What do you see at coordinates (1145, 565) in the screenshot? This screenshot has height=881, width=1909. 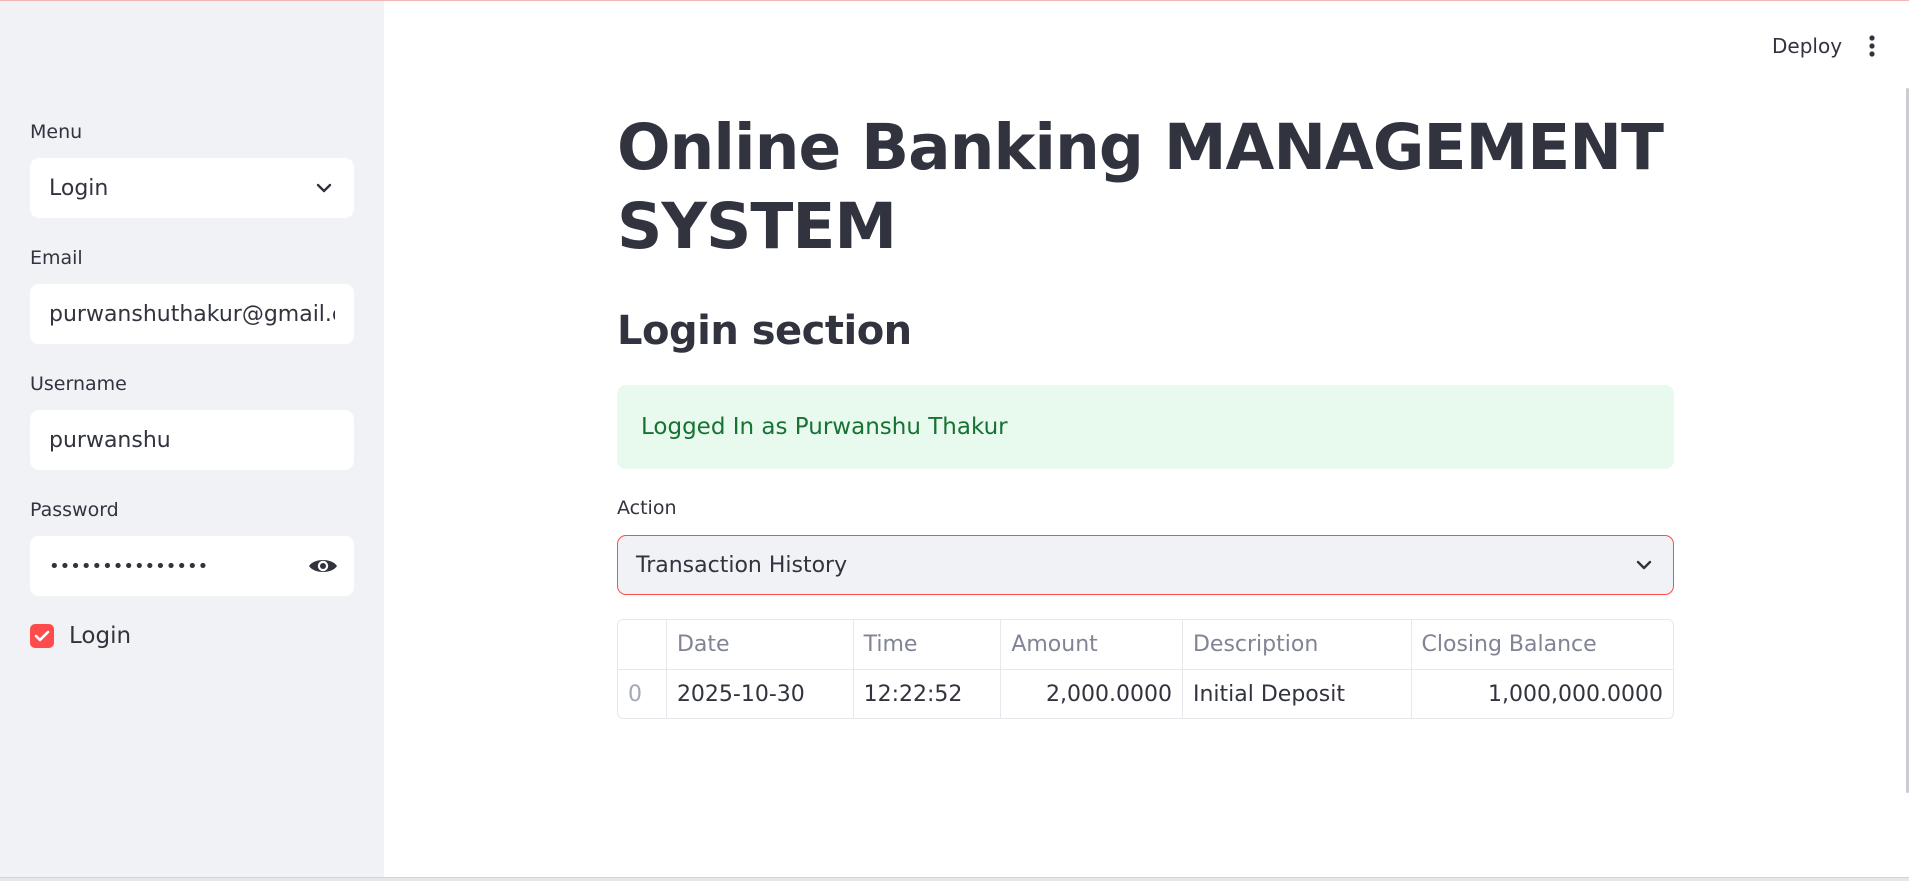 I see `action-select: Transaction History` at bounding box center [1145, 565].